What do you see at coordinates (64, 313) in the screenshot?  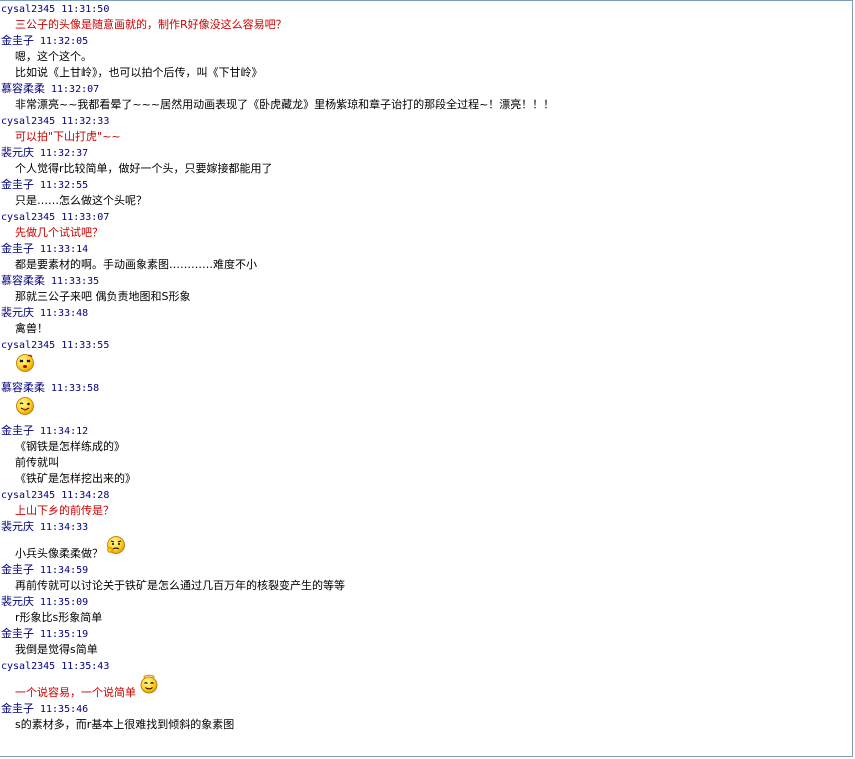 I see `message-time: 11:33:48` at bounding box center [64, 313].